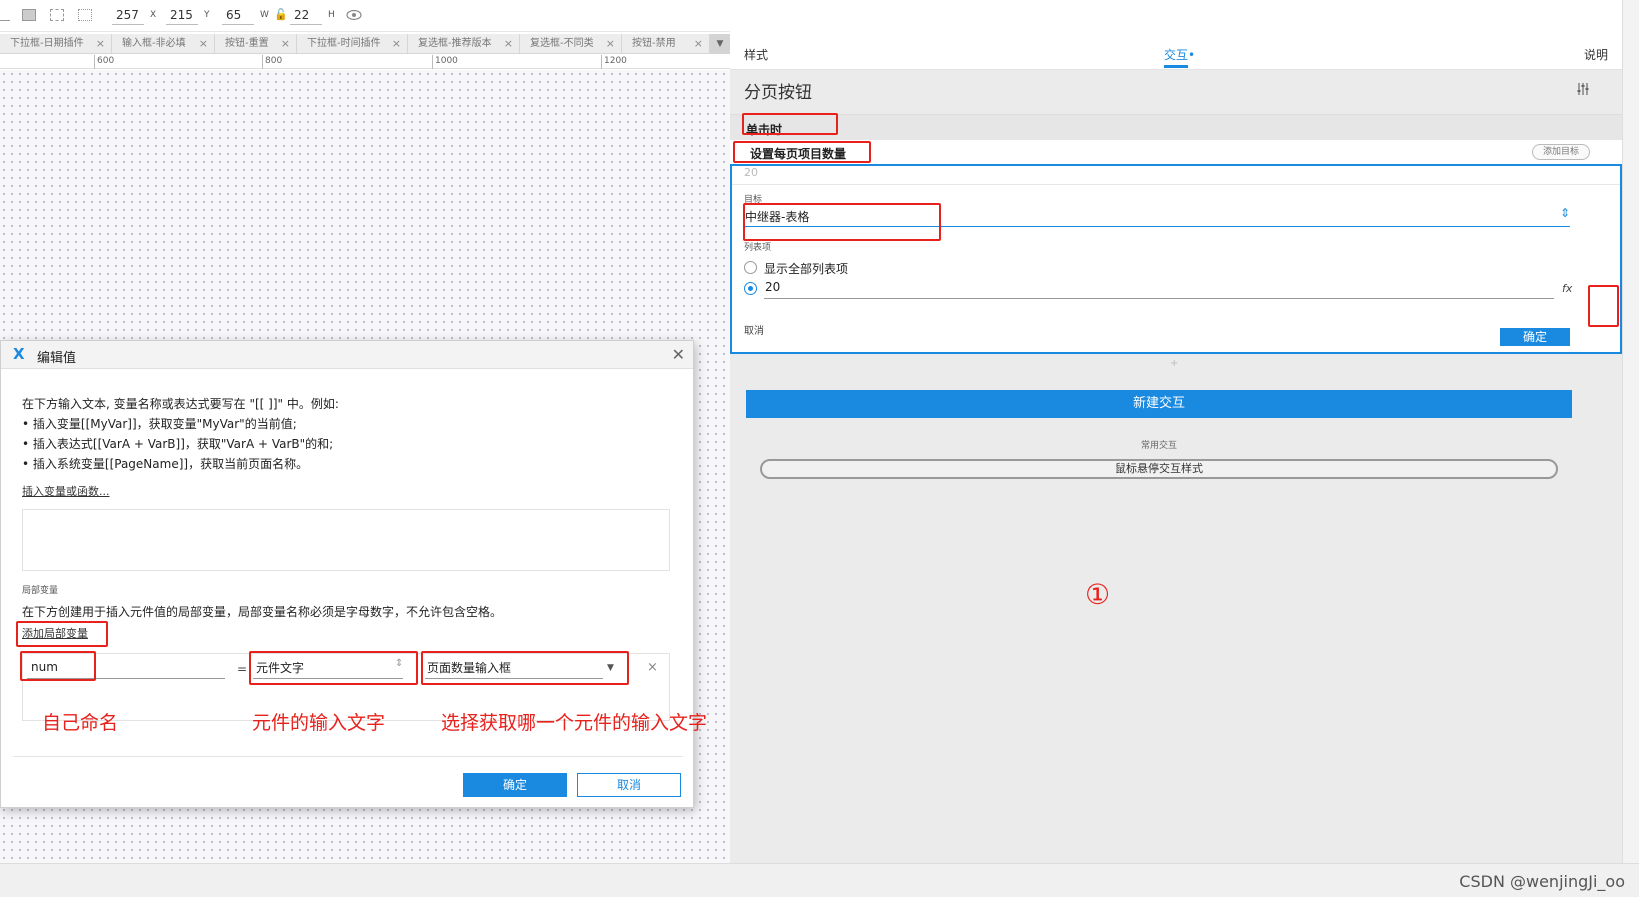  I want to click on dialog-titlebar: X 编辑值 ✕, so click(347, 355).